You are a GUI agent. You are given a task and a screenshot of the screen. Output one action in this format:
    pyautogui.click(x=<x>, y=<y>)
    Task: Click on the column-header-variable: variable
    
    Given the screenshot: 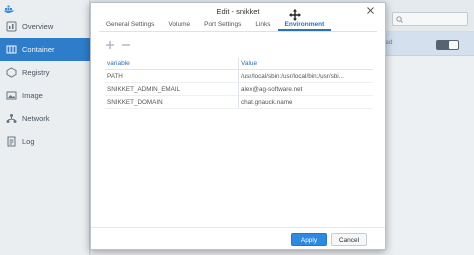 What is the action you would take?
    pyautogui.click(x=172, y=63)
    